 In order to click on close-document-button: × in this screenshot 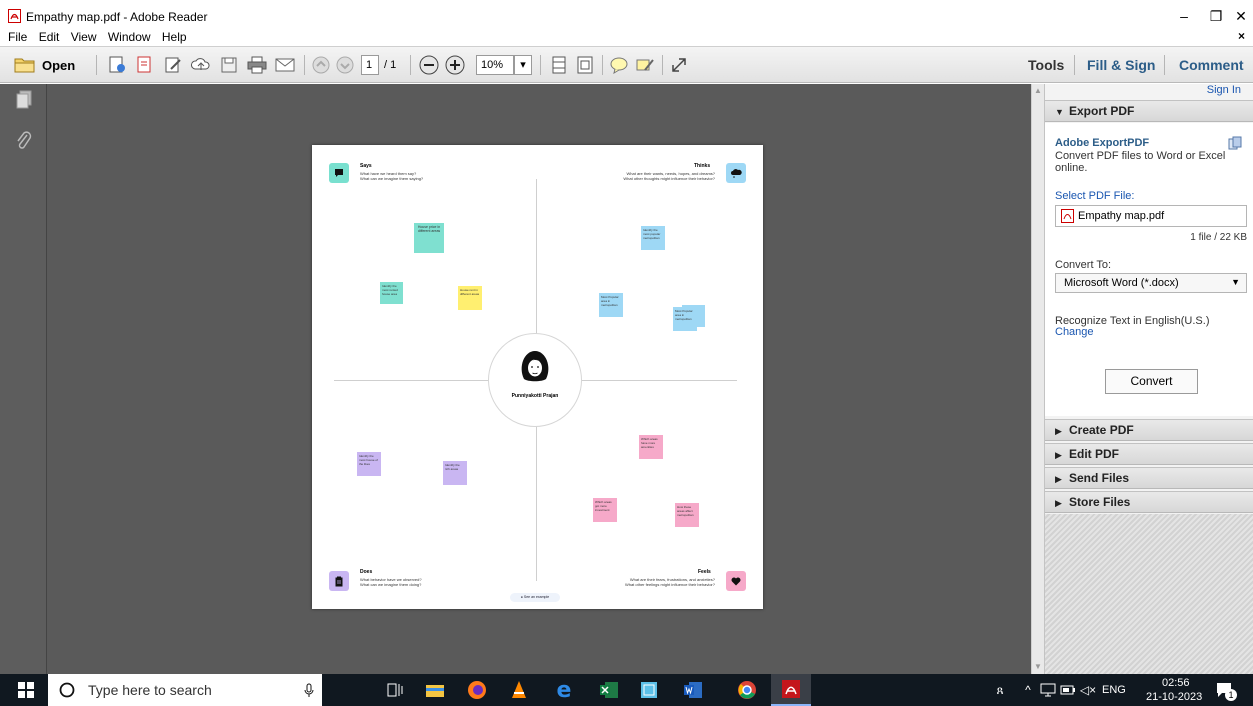, I will do `click(1241, 36)`.